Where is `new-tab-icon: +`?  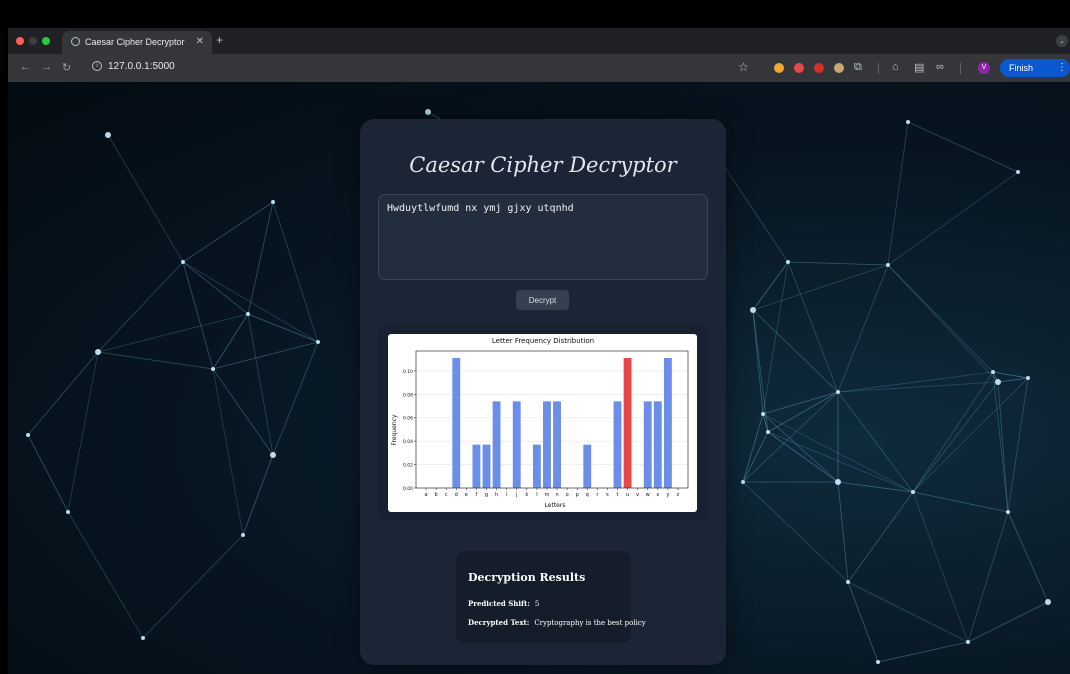
new-tab-icon: + is located at coordinates (219, 40).